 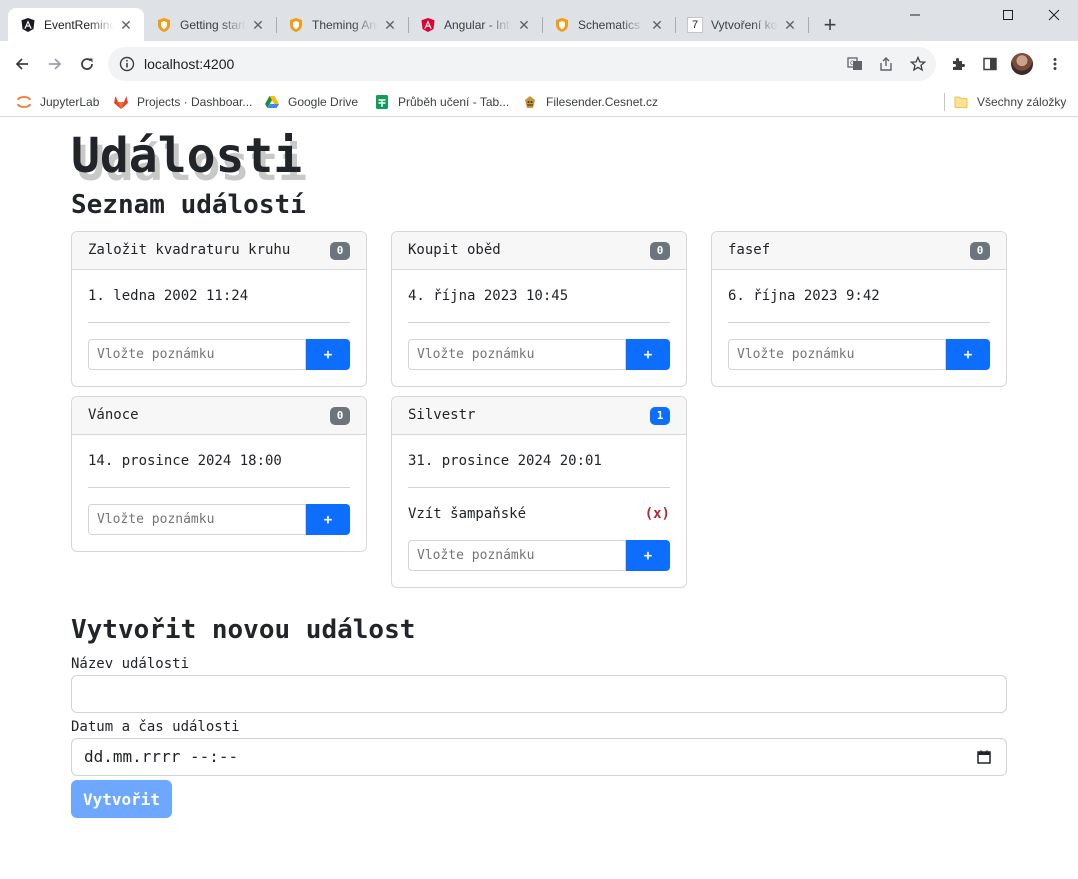 I want to click on all-bookmarks-folder: Všechny záložky, so click(x=1009, y=102).